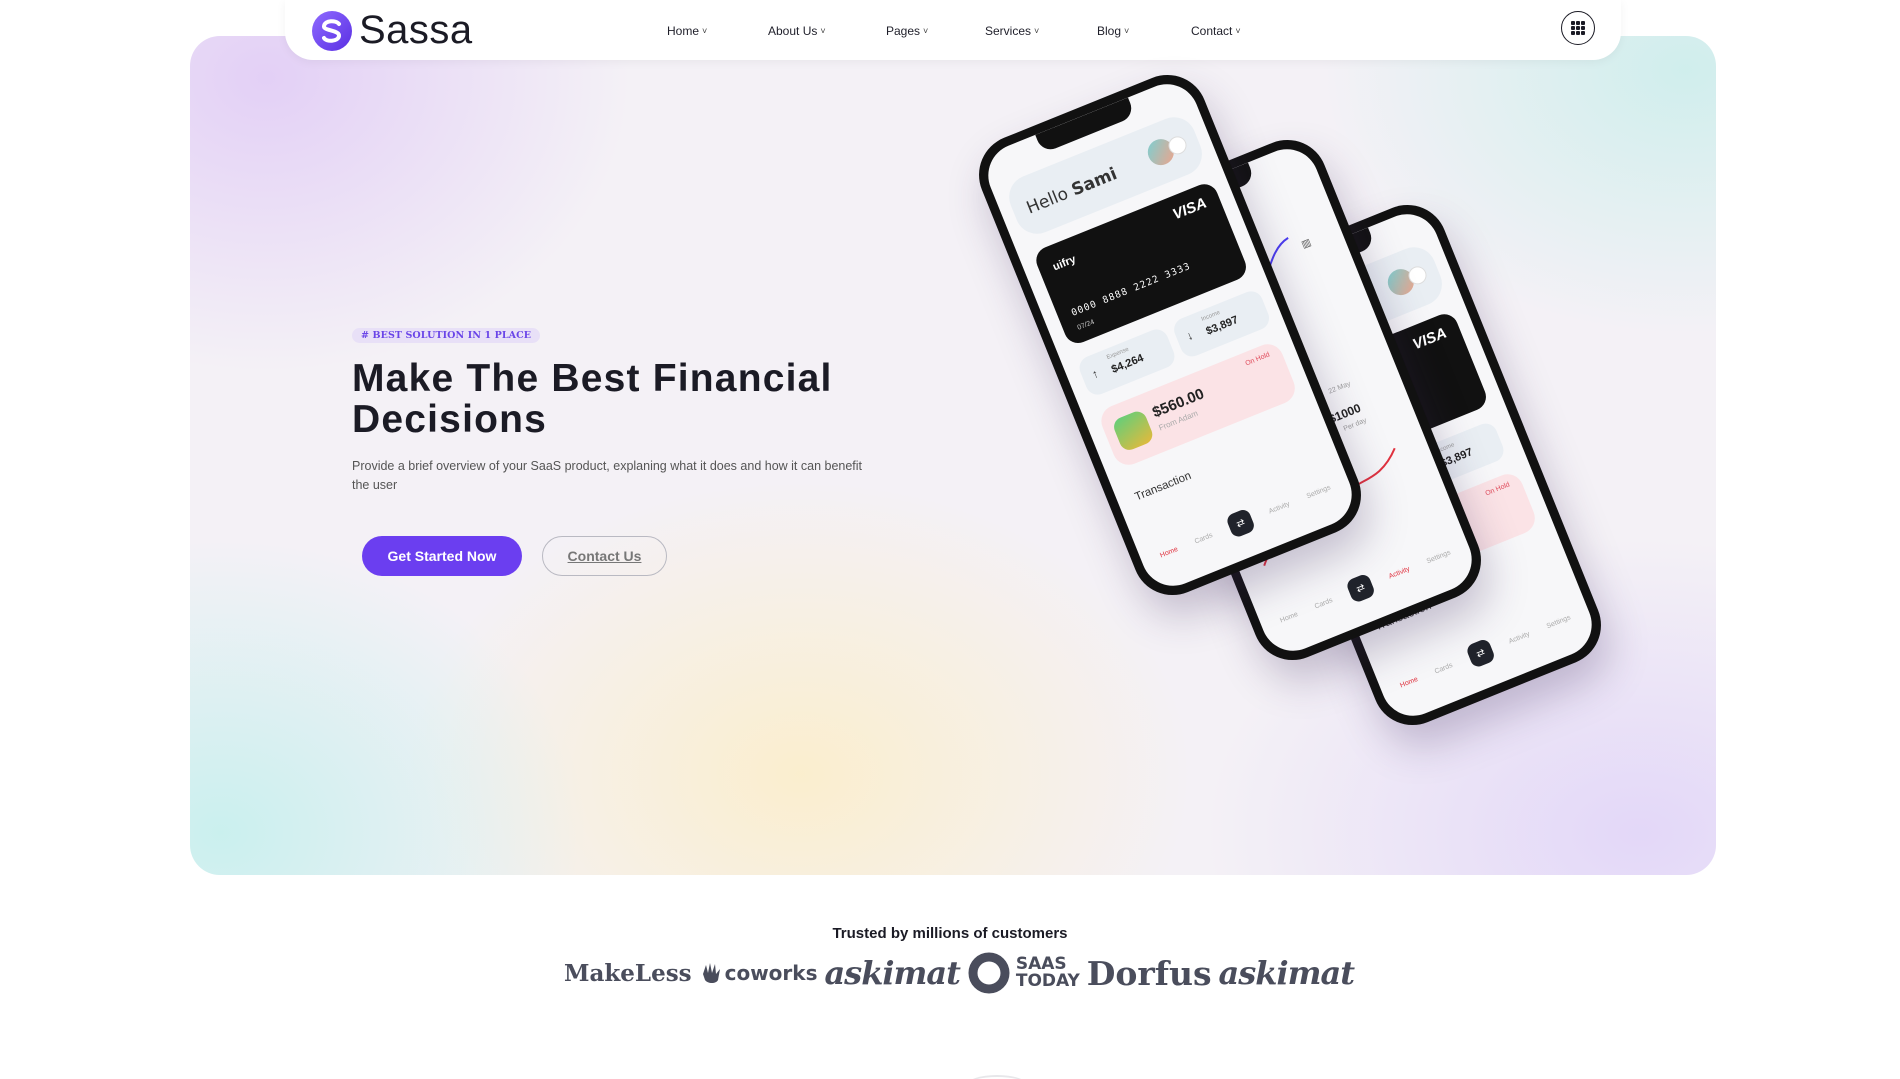 The image size is (1900, 1079). What do you see at coordinates (1095, 374) in the screenshot?
I see `arrow-up-icon: ↑` at bounding box center [1095, 374].